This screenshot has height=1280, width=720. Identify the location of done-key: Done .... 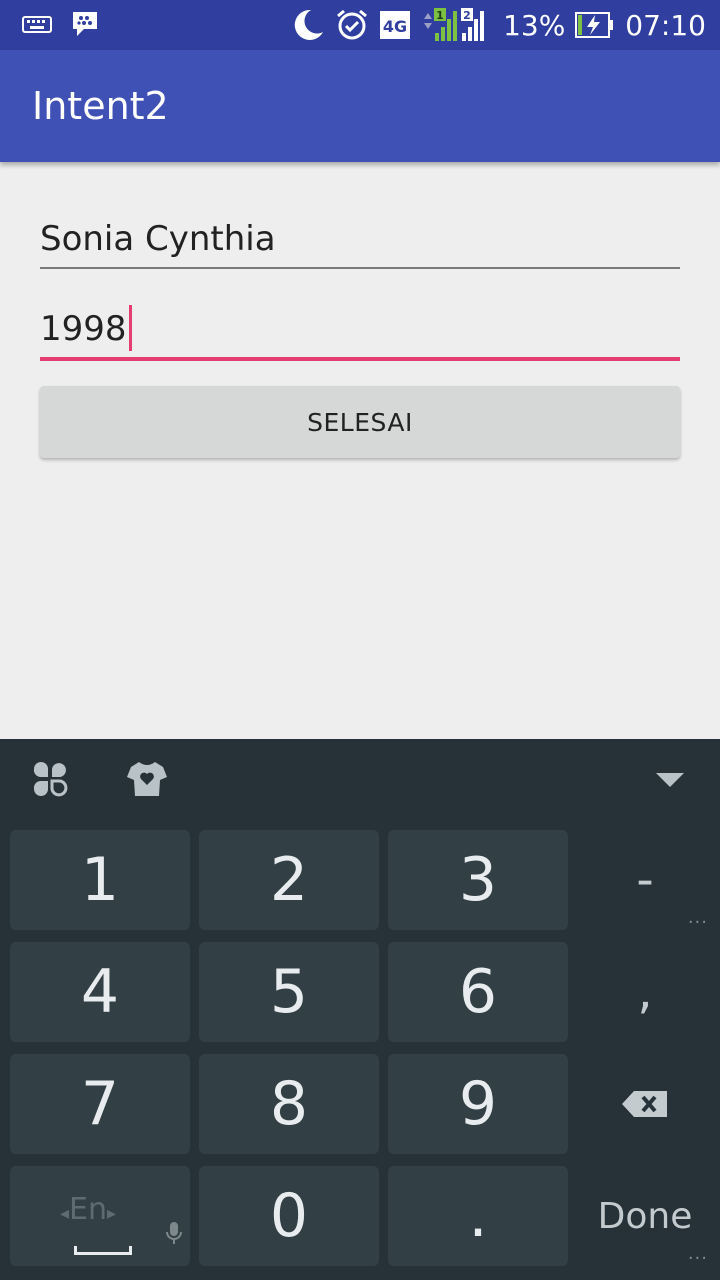
(645, 1216).